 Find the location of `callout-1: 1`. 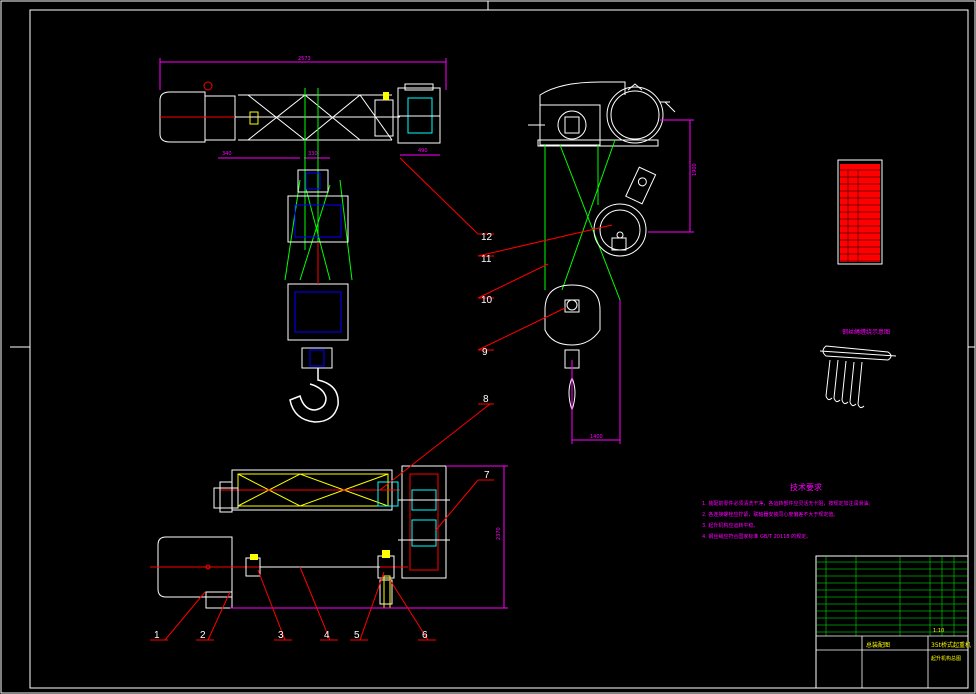

callout-1: 1 is located at coordinates (157, 635).